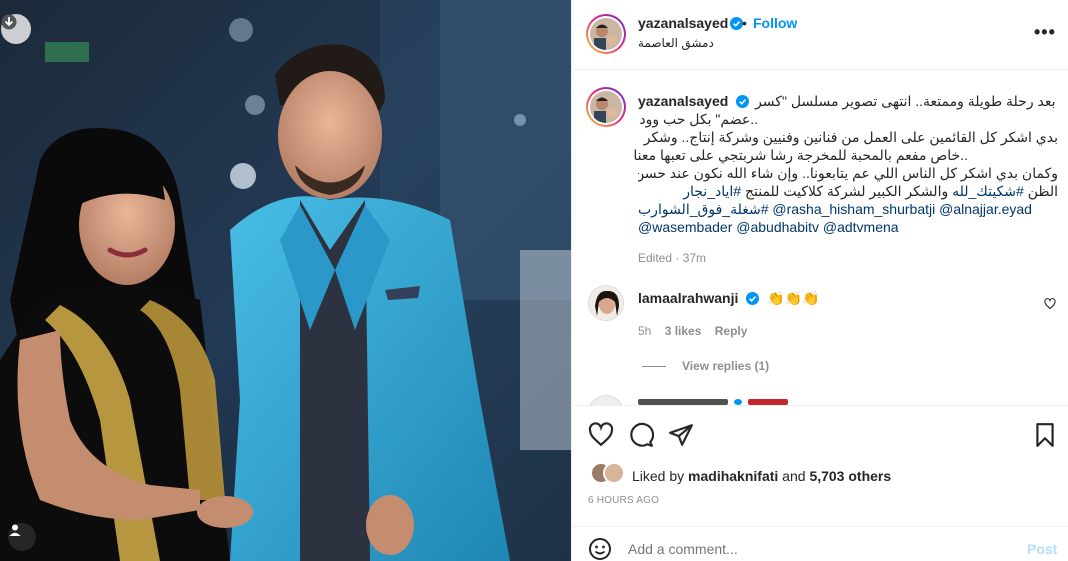 The image size is (1068, 561). Describe the element at coordinates (733, 476) in the screenshot. I see `liker-username: madihaknifati` at that location.